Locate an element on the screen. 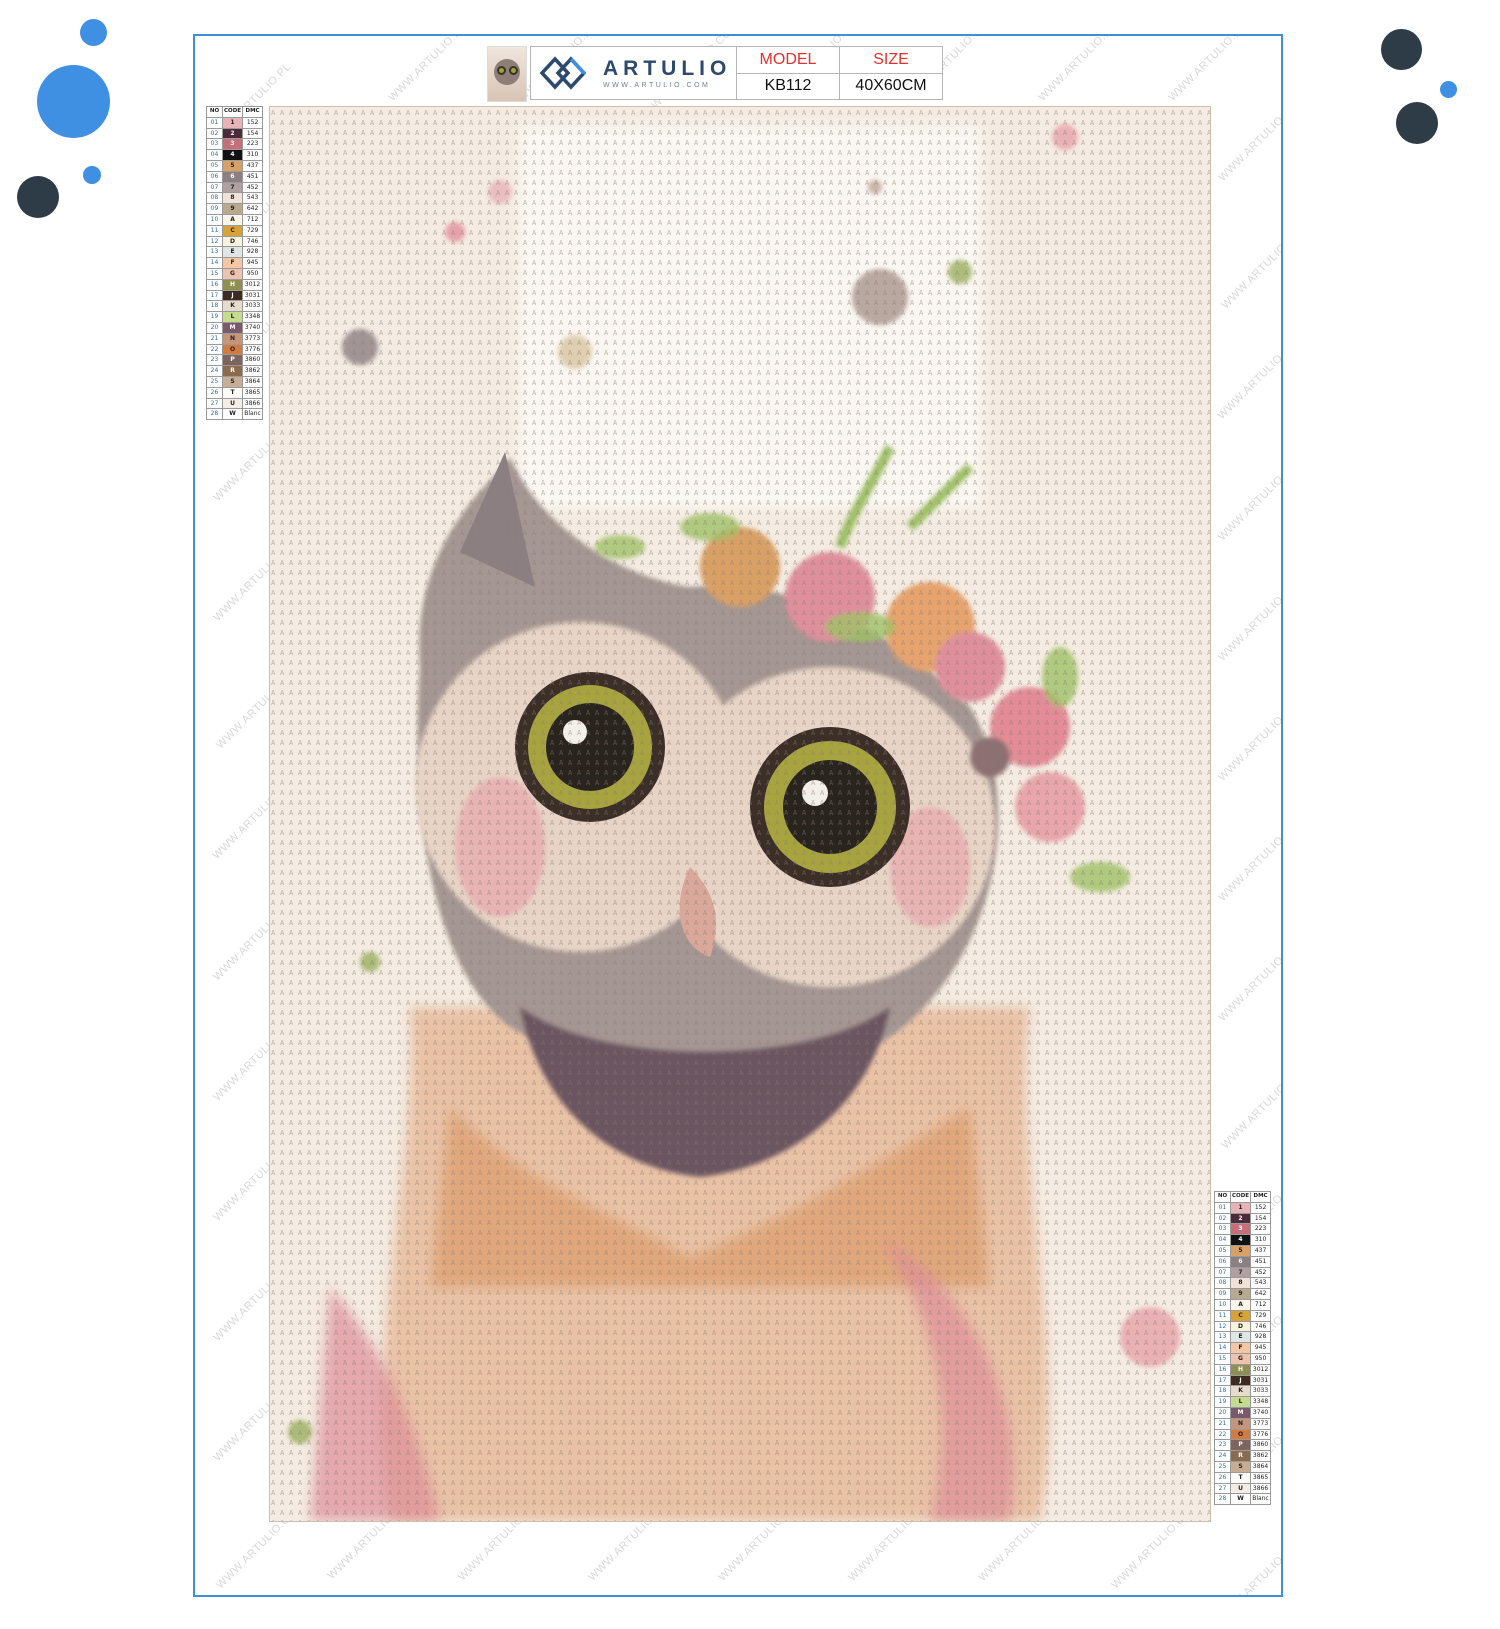 The width and height of the screenshot is (1500, 1629). legend-row: 19 L 3348 is located at coordinates (235, 317).